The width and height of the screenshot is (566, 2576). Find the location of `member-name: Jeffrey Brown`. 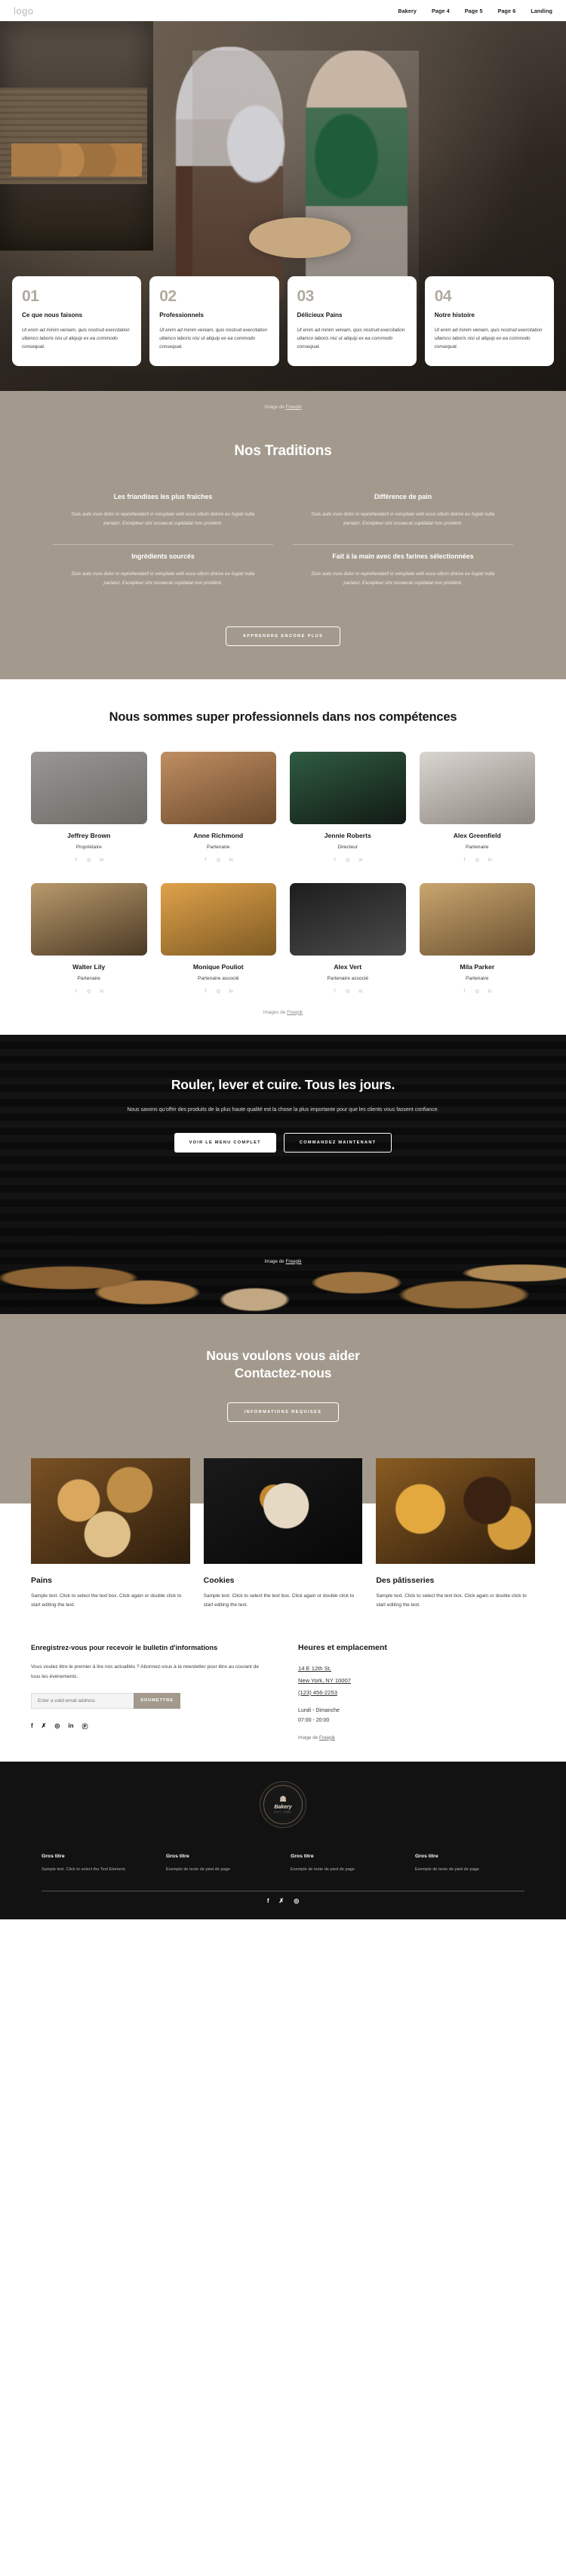

member-name: Jeffrey Brown is located at coordinates (89, 835).